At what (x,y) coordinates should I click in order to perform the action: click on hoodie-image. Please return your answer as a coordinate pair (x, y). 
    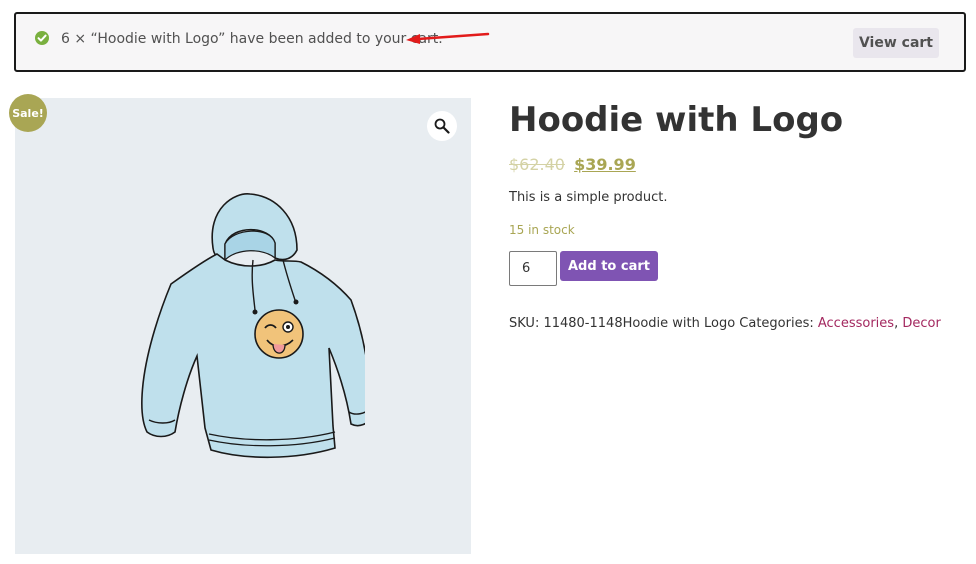
    Looking at the image, I should click on (253, 326).